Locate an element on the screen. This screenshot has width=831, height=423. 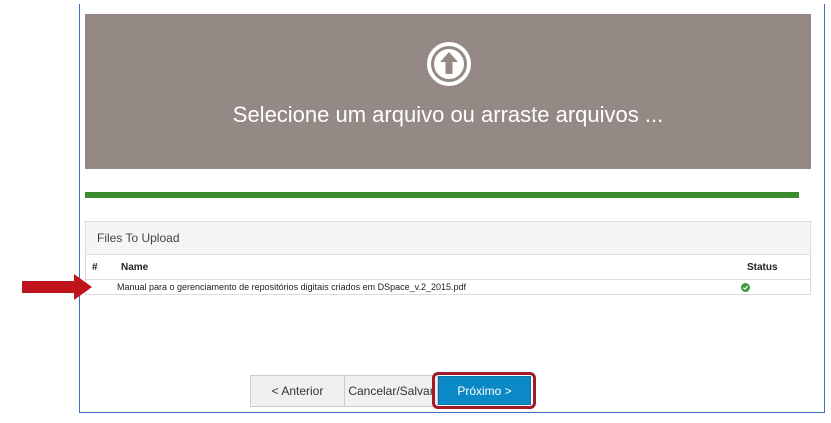
upload-circle-icon is located at coordinates (449, 64).